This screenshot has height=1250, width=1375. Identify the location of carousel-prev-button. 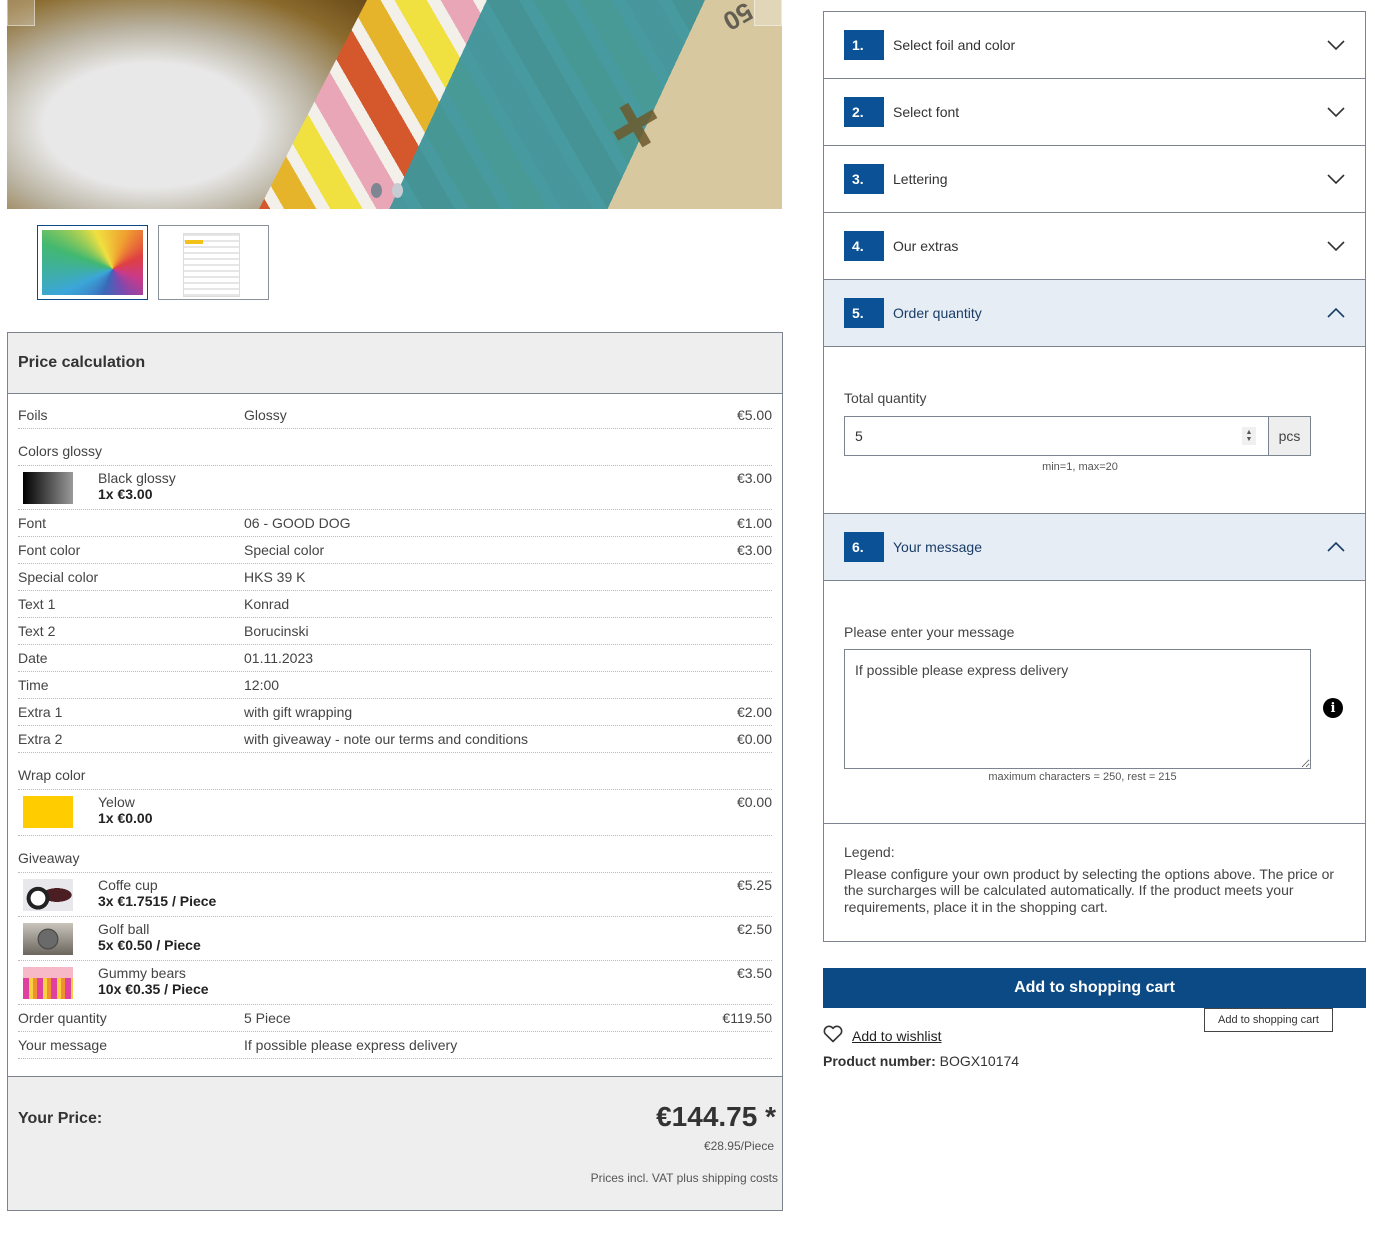
(21, 13).